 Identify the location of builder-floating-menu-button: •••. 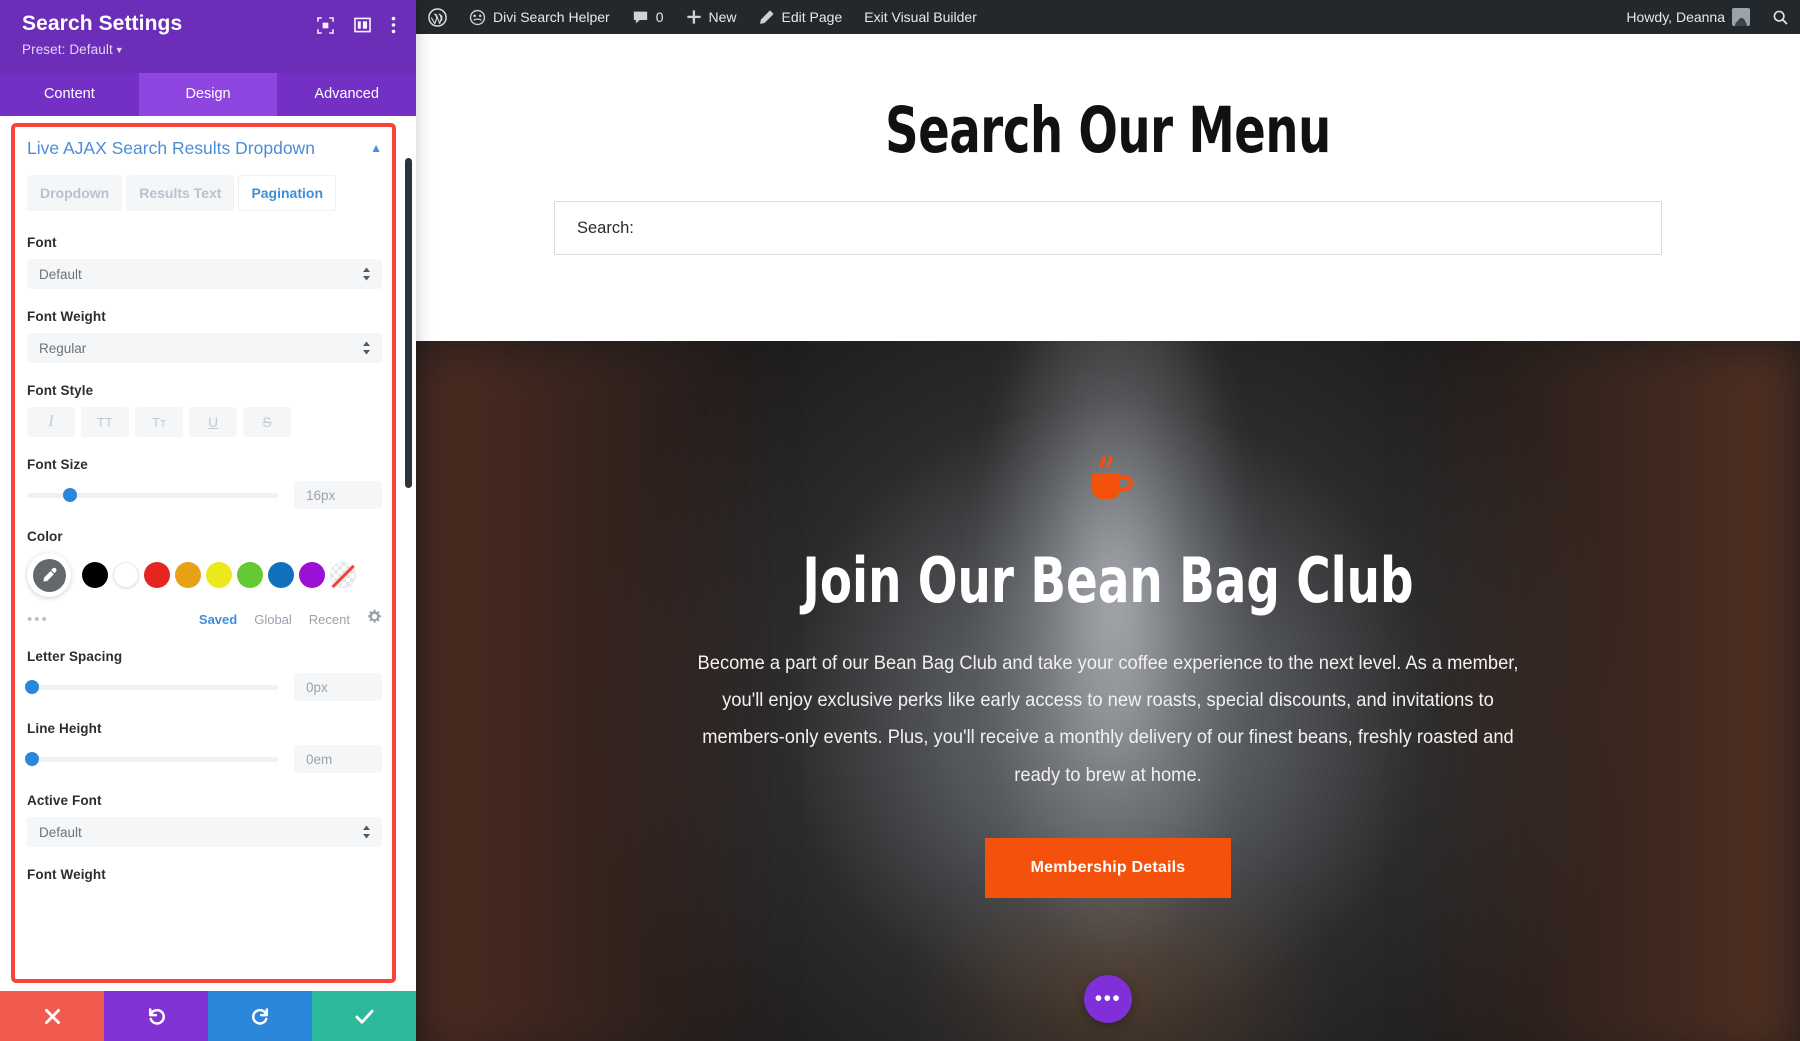
(1108, 999).